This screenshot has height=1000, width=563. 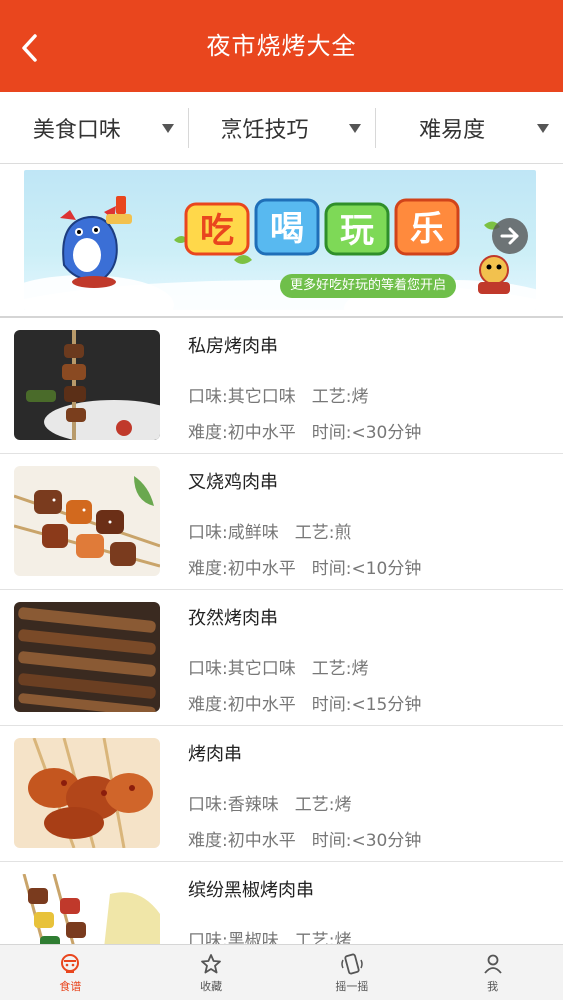 I want to click on filter-taste-dropdown: 美食口味, so click(x=94, y=127).